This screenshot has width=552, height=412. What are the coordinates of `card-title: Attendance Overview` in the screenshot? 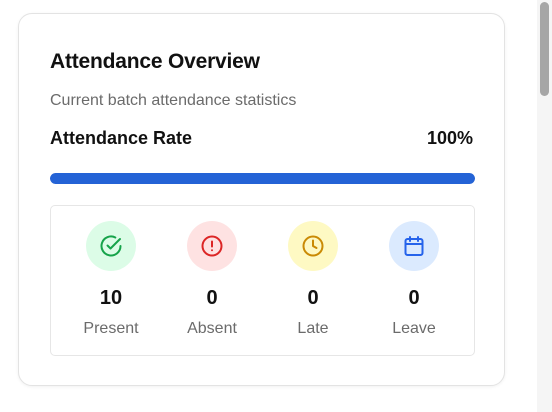 It's located at (155, 61).